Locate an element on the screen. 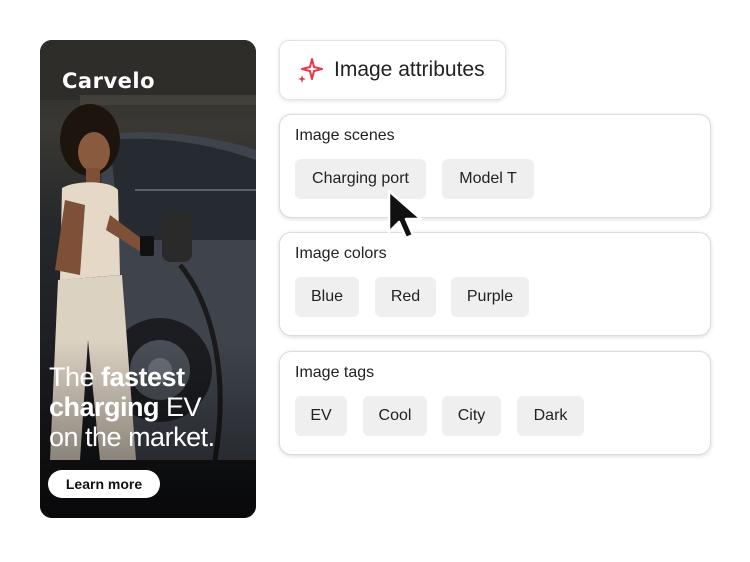 The height and width of the screenshot is (562, 750). image-attributes-header: Image attributes is located at coordinates (392, 70).